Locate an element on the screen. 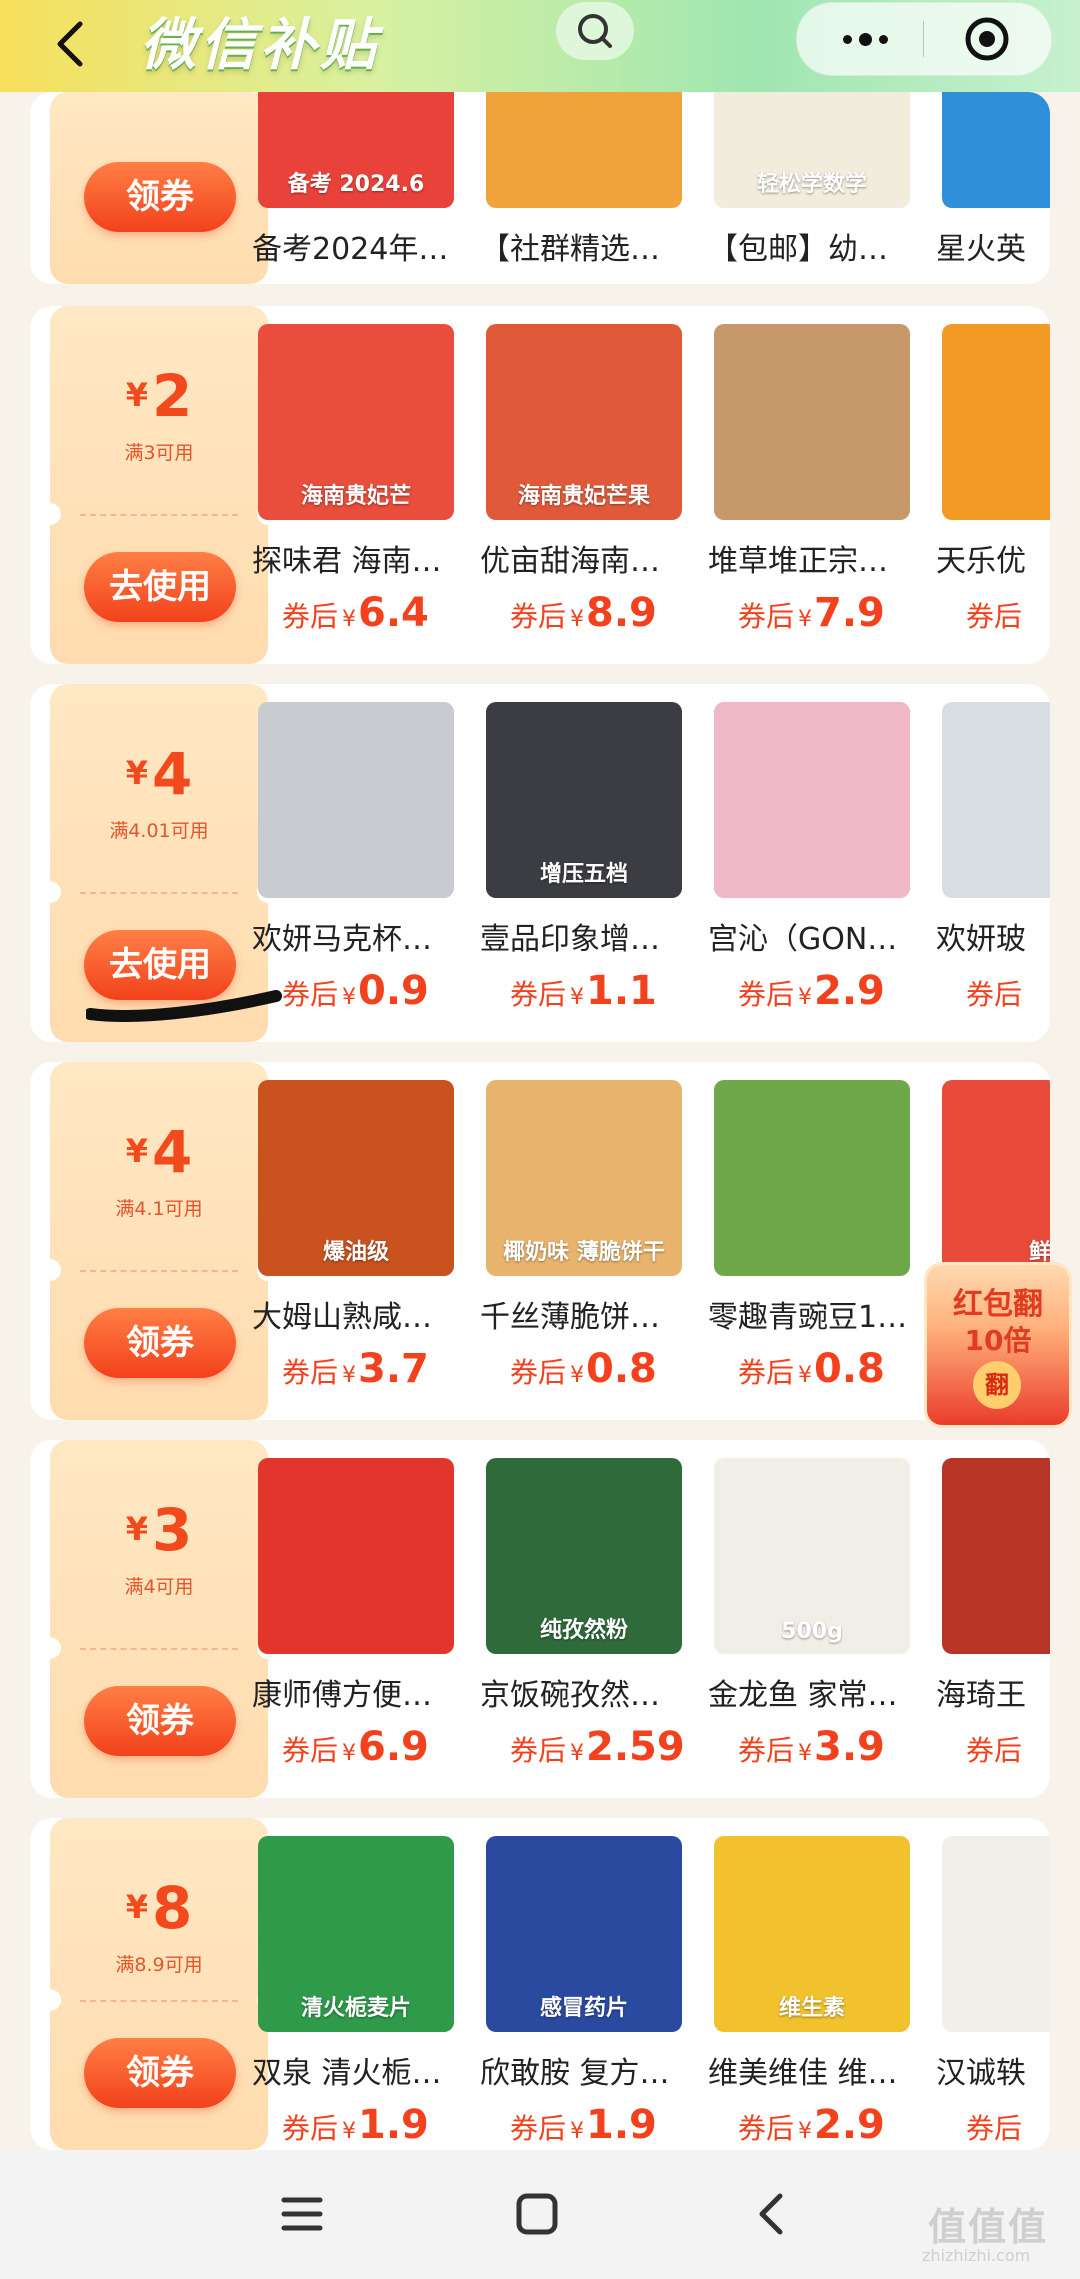 Image resolution: width=1080 pixels, height=2279 pixels. coupon-ticket: ¥4 满4.1可用 领券 is located at coordinates (159, 1241).